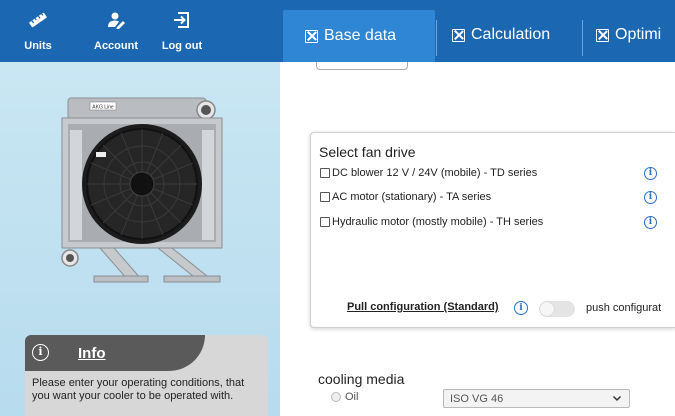 This screenshot has width=675, height=416. Describe the element at coordinates (336, 397) in the screenshot. I see `radio-button` at that location.